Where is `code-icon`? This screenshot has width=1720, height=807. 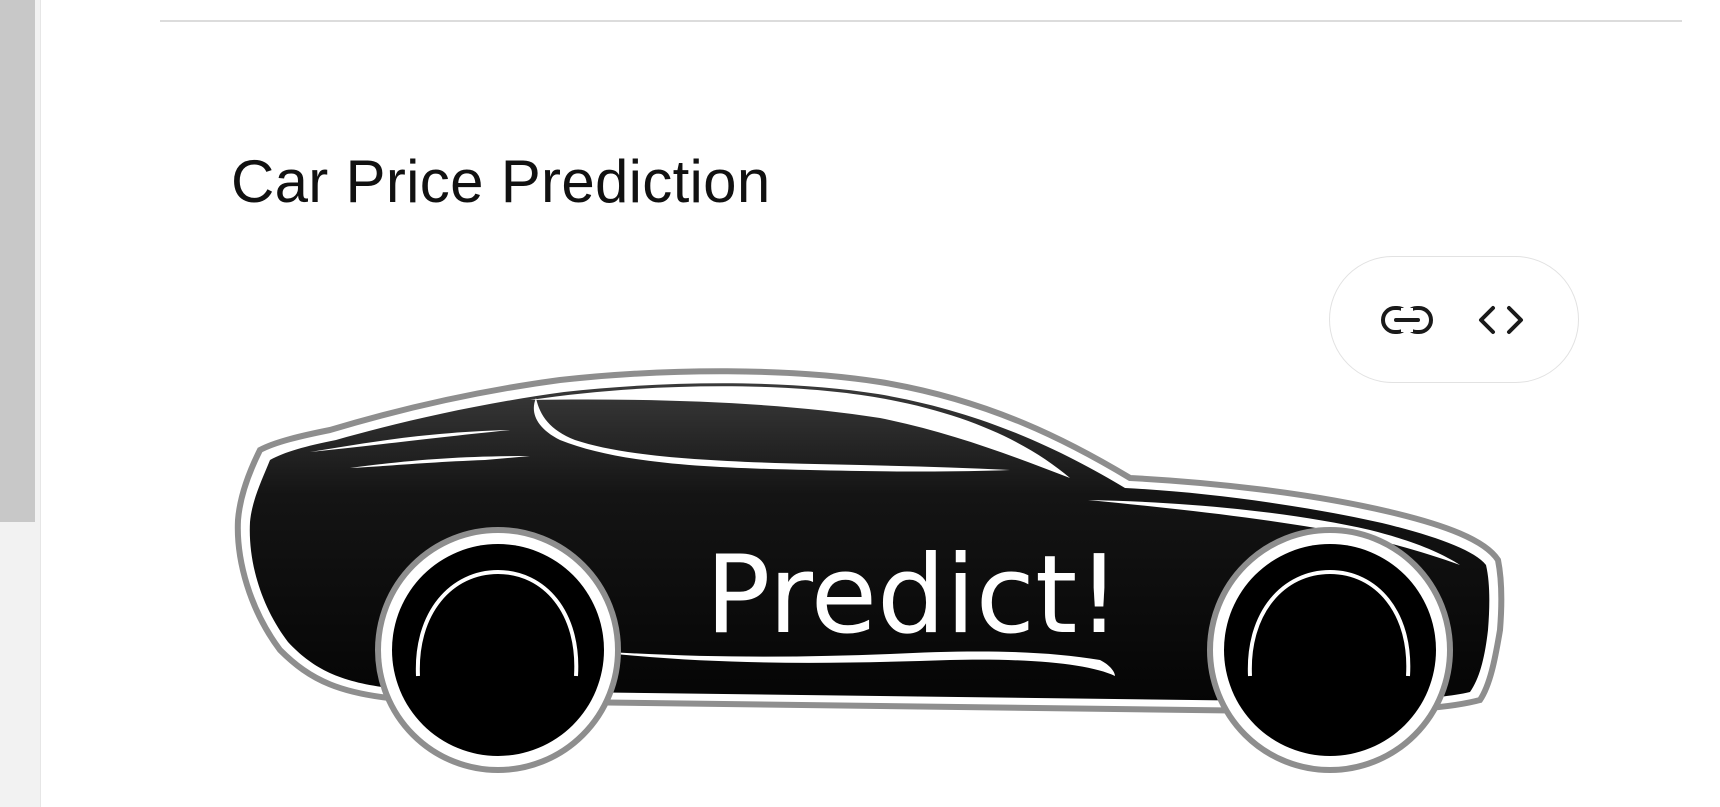
code-icon is located at coordinates (1501, 319).